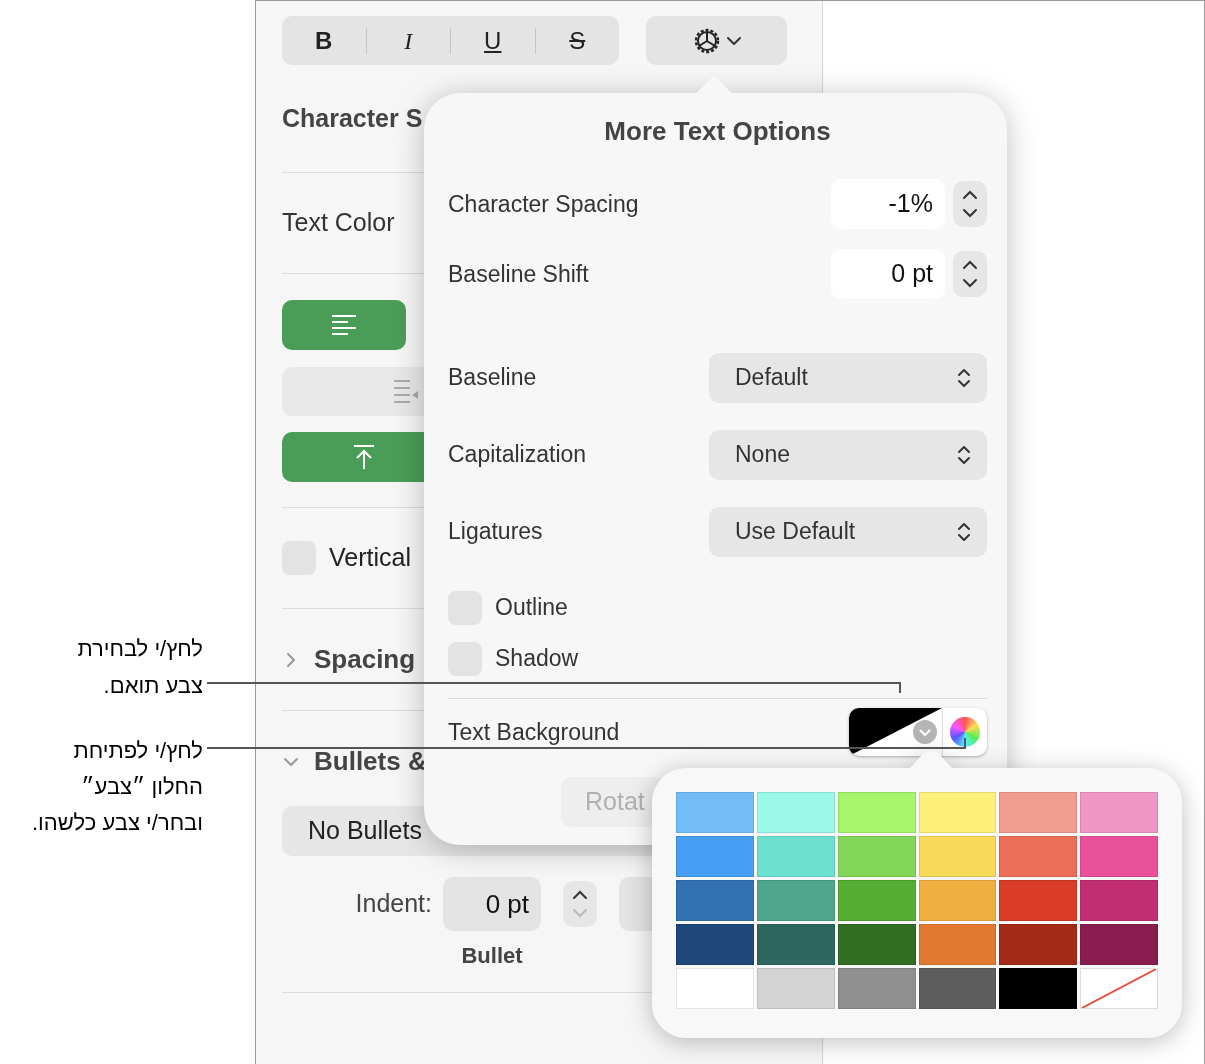 The image size is (1205, 1064). Describe the element at coordinates (537, 659) in the screenshot. I see `option-label: Shadow` at that location.